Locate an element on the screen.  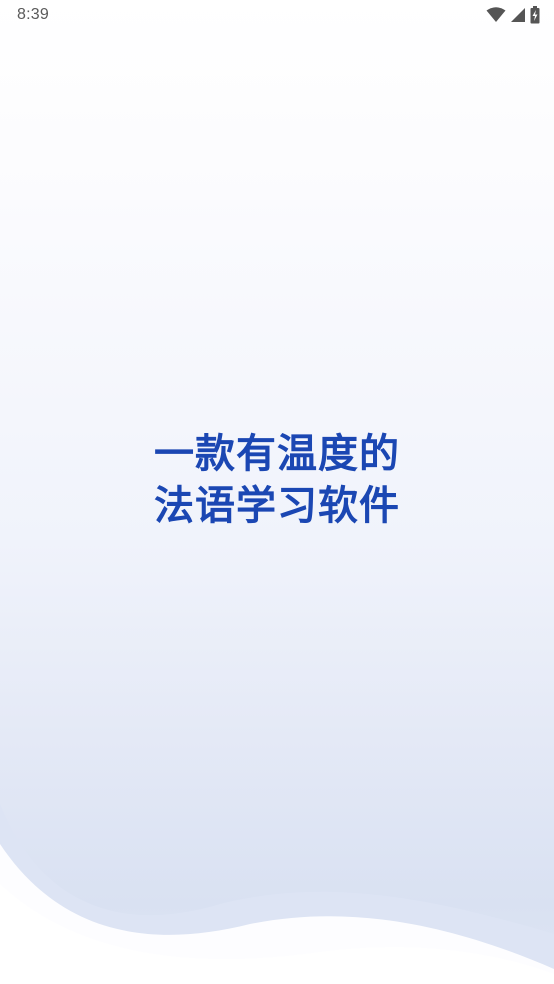
status-time: 8:39 is located at coordinates (33, 14).